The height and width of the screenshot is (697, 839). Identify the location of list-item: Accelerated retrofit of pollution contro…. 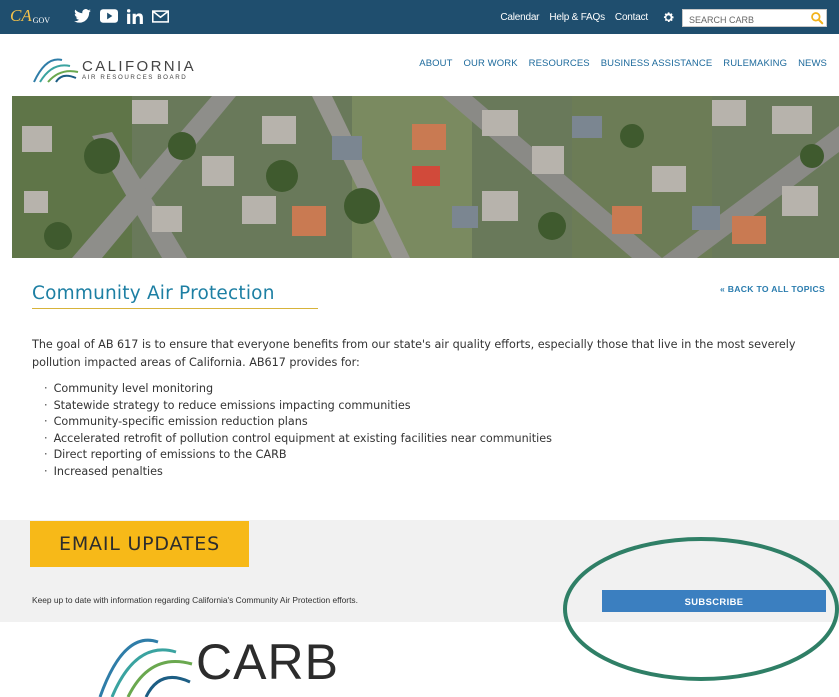
(298, 439).